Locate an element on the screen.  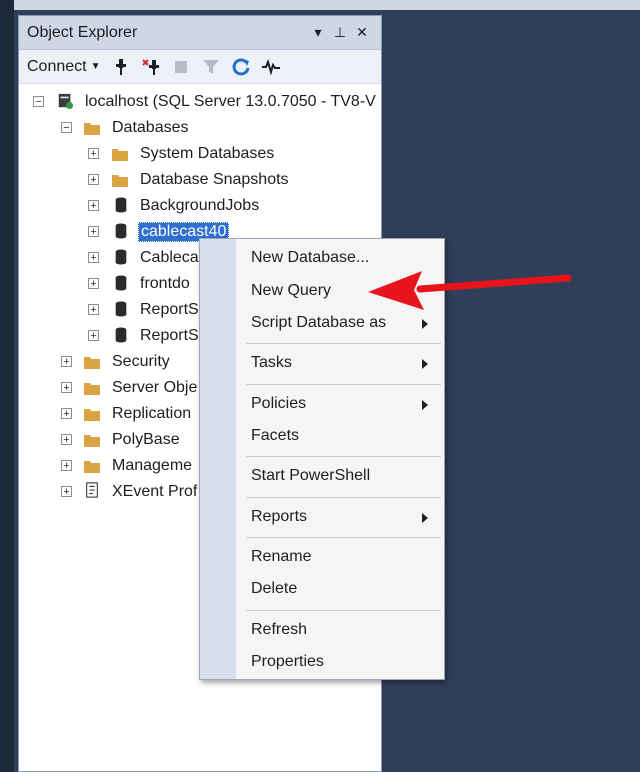
tree-node-database-snapshots: + Database Snapshots is located at coordinates (200, 180).